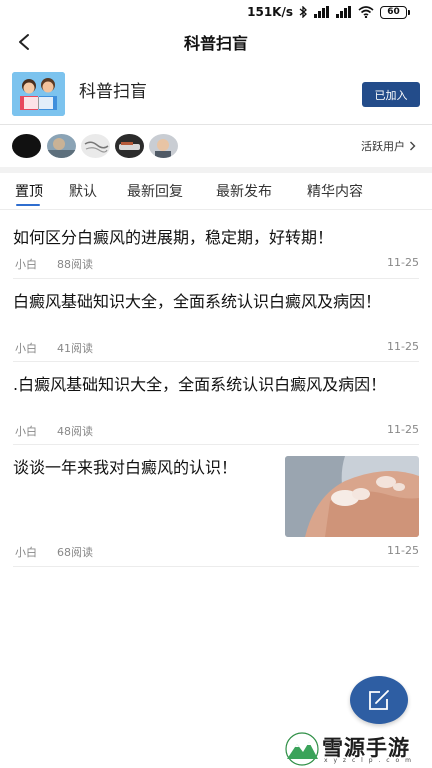 The width and height of the screenshot is (432, 768). I want to click on chevron-right-icon, so click(413, 146).